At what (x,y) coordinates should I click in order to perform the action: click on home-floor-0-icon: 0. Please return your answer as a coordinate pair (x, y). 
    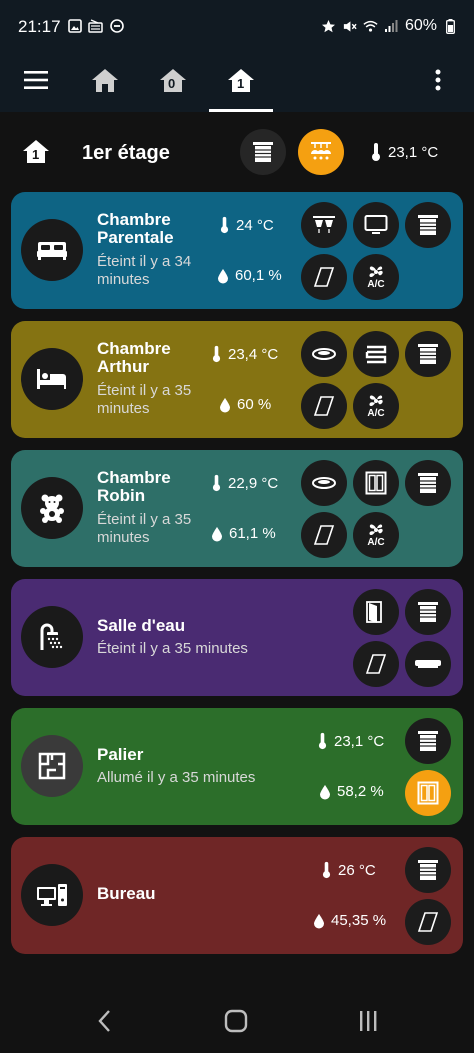
    Looking at the image, I should click on (173, 80).